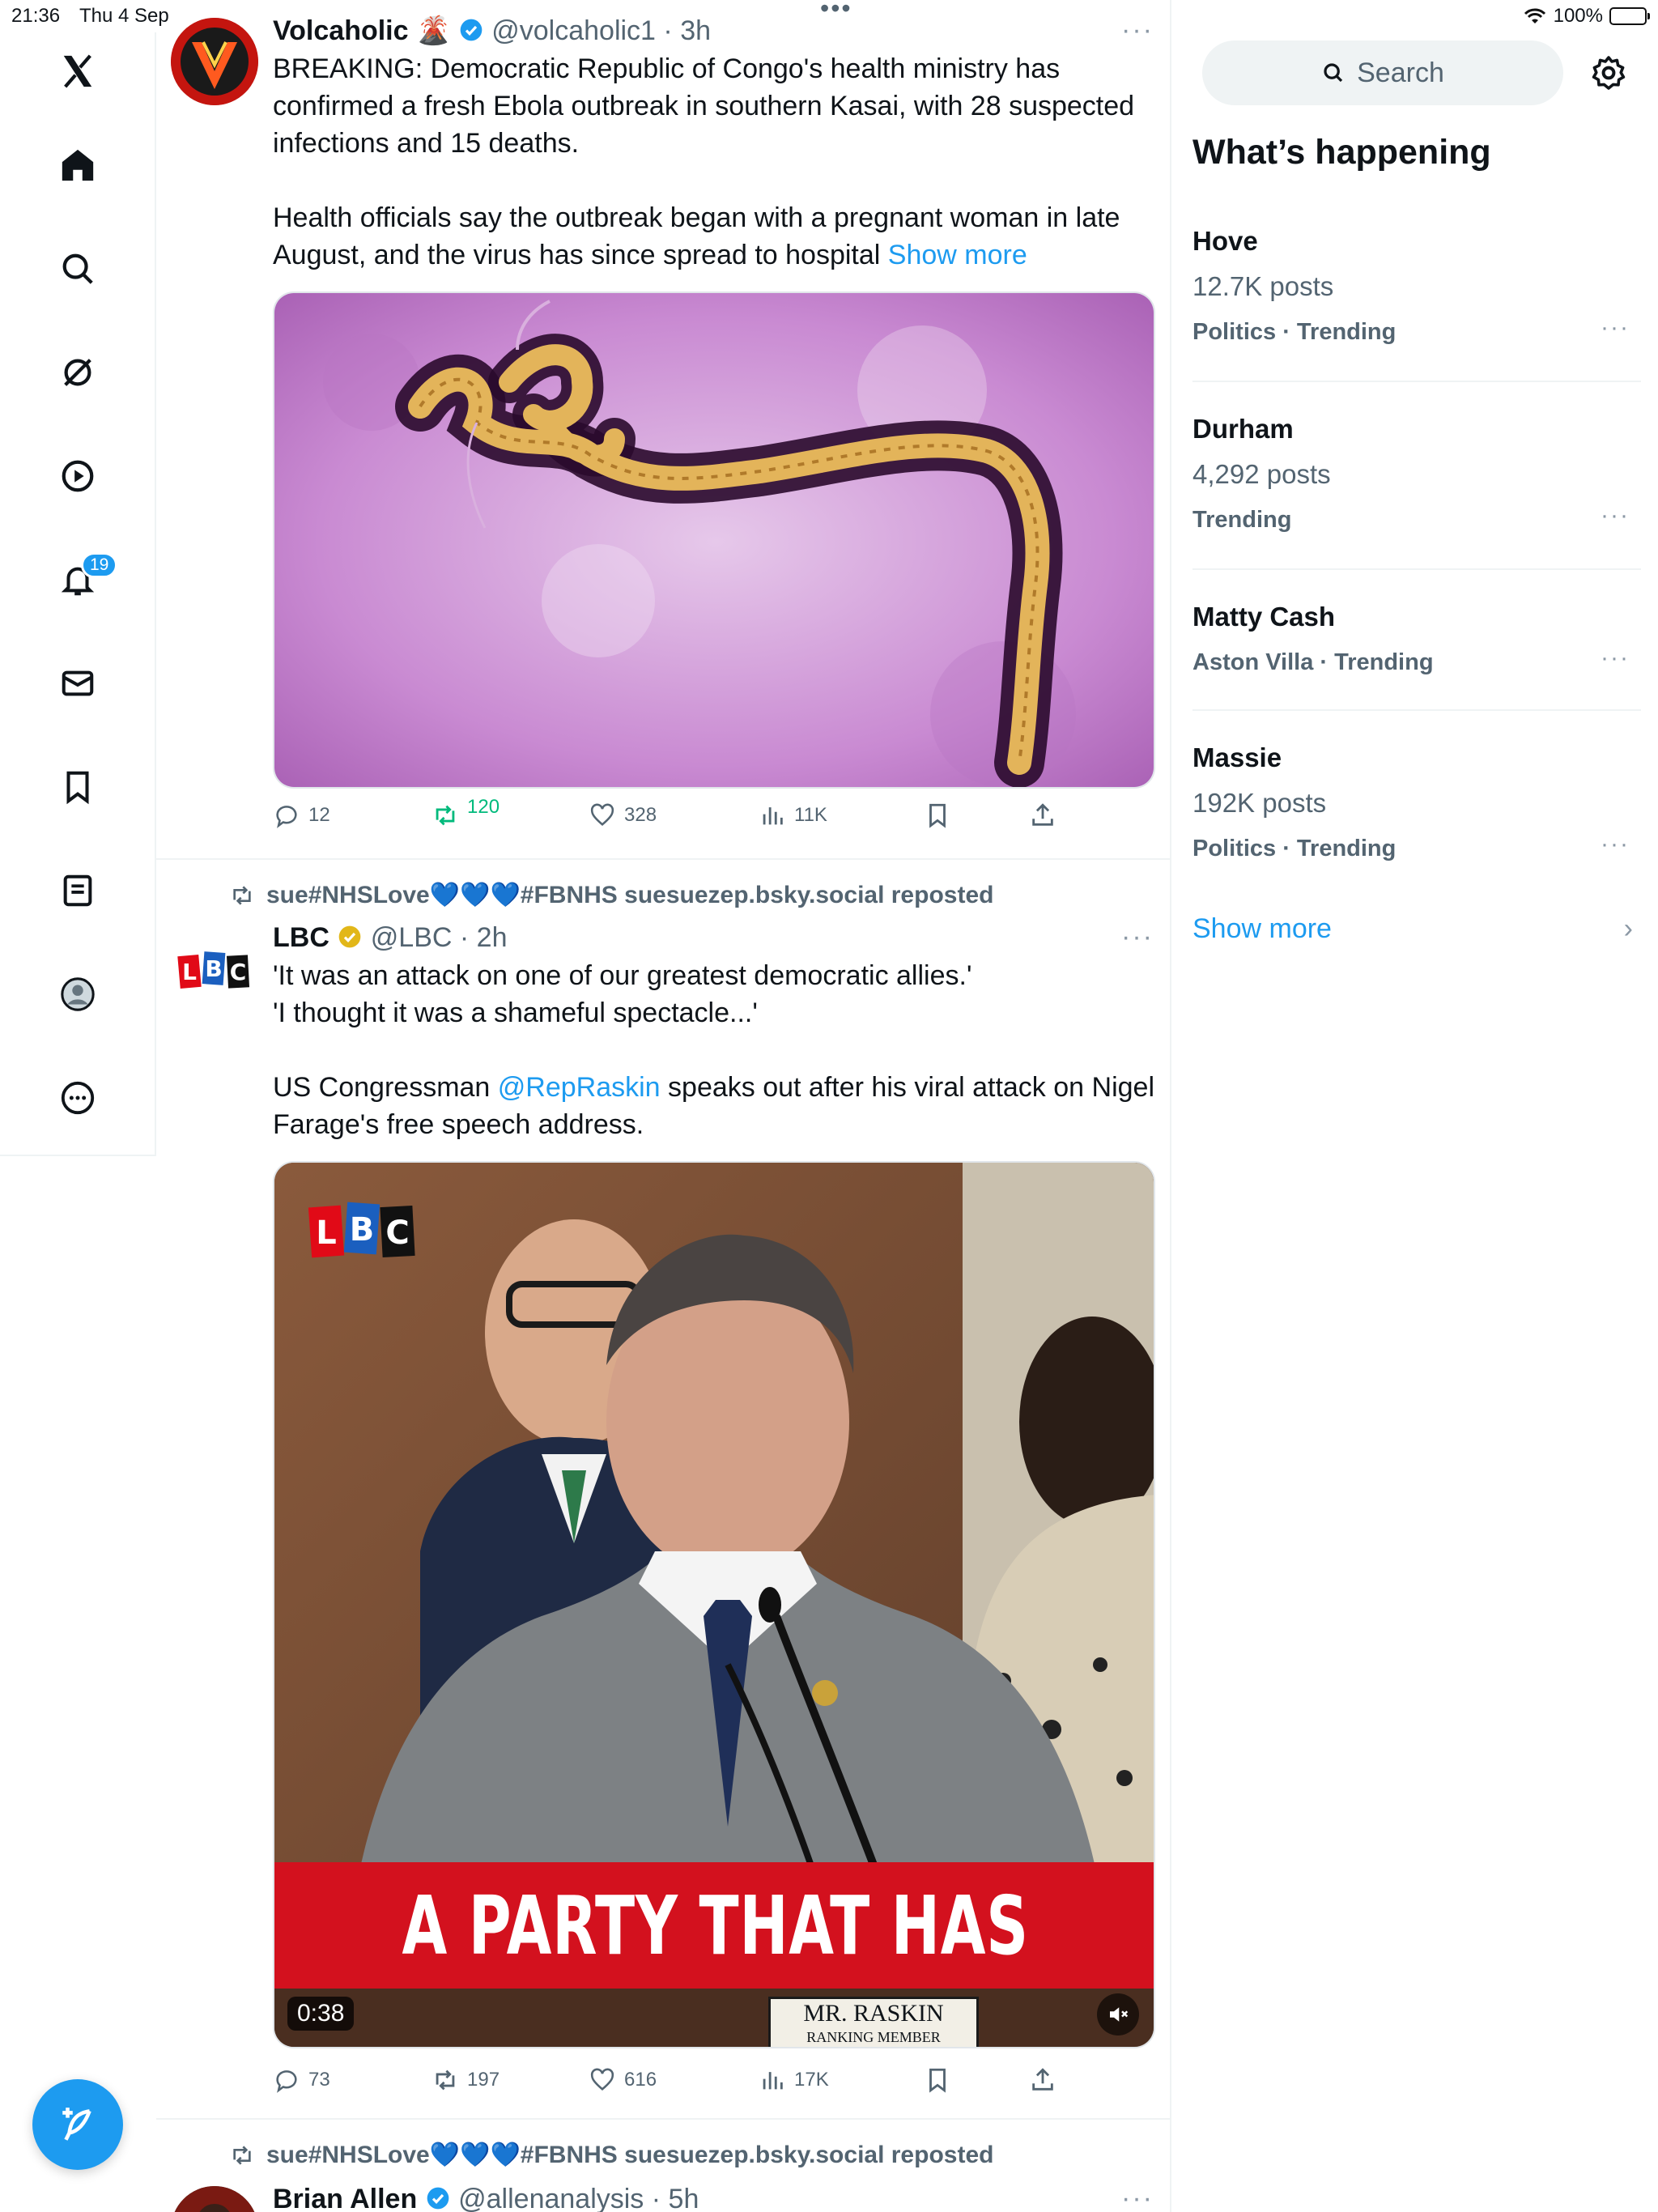  I want to click on trend-item-hove: Hove 12.7K posts Politics · Trending ···, so click(1416, 303).